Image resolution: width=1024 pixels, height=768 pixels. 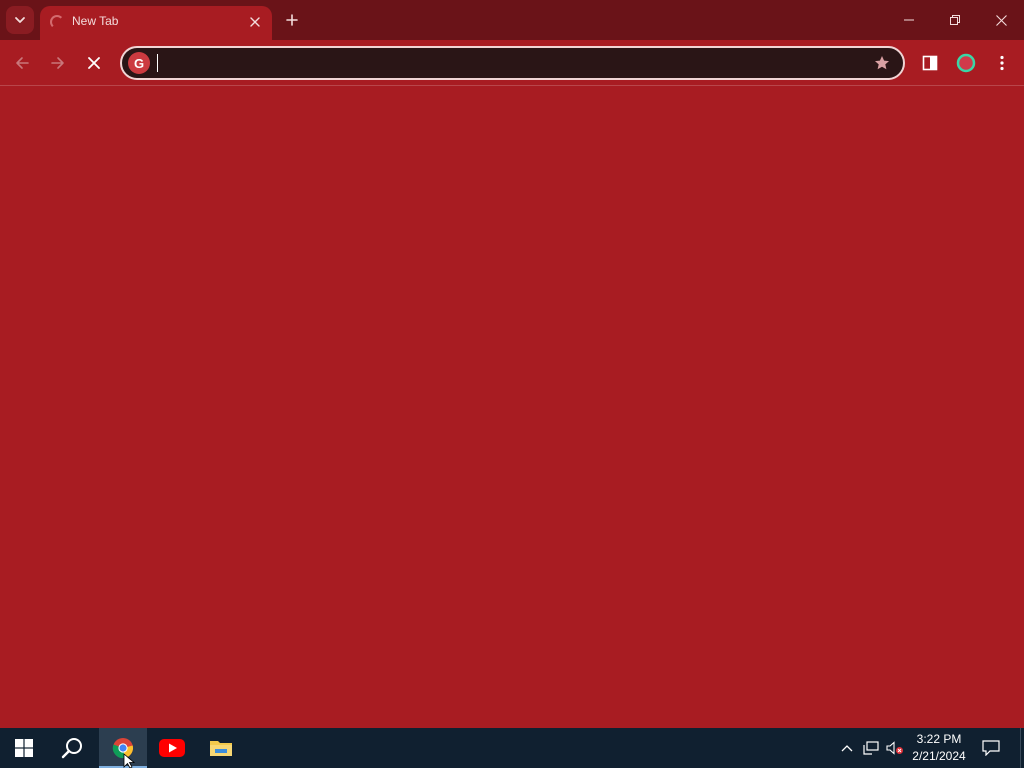 I want to click on tab-strip: New Tab, so click(x=512, y=20).